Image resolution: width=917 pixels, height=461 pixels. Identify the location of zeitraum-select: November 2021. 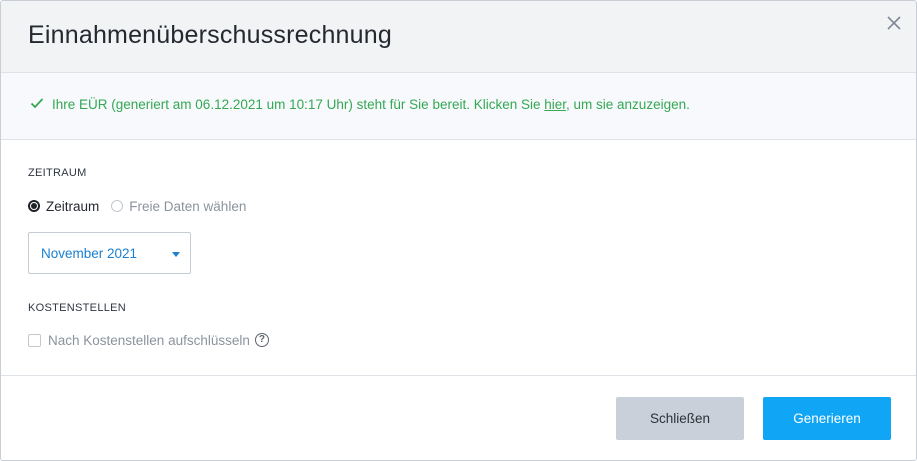
(109, 253).